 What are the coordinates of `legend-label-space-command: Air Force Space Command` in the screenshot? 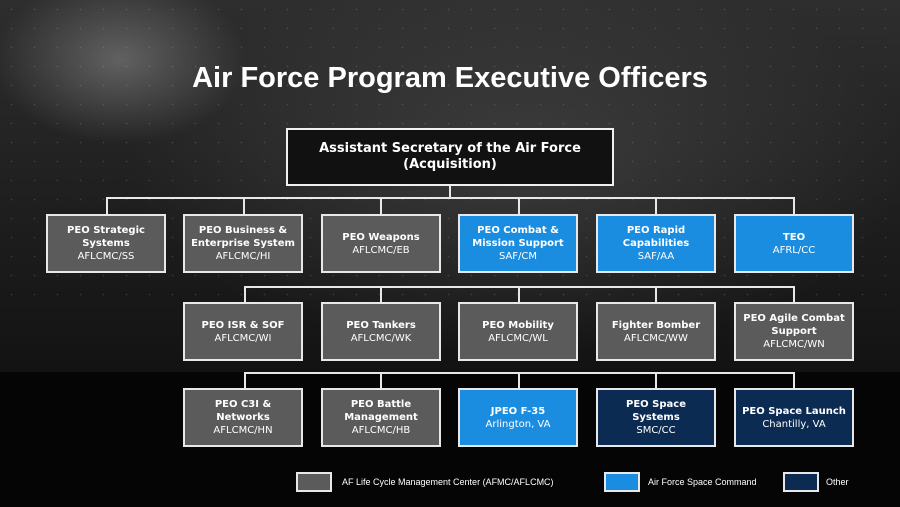 It's located at (702, 482).